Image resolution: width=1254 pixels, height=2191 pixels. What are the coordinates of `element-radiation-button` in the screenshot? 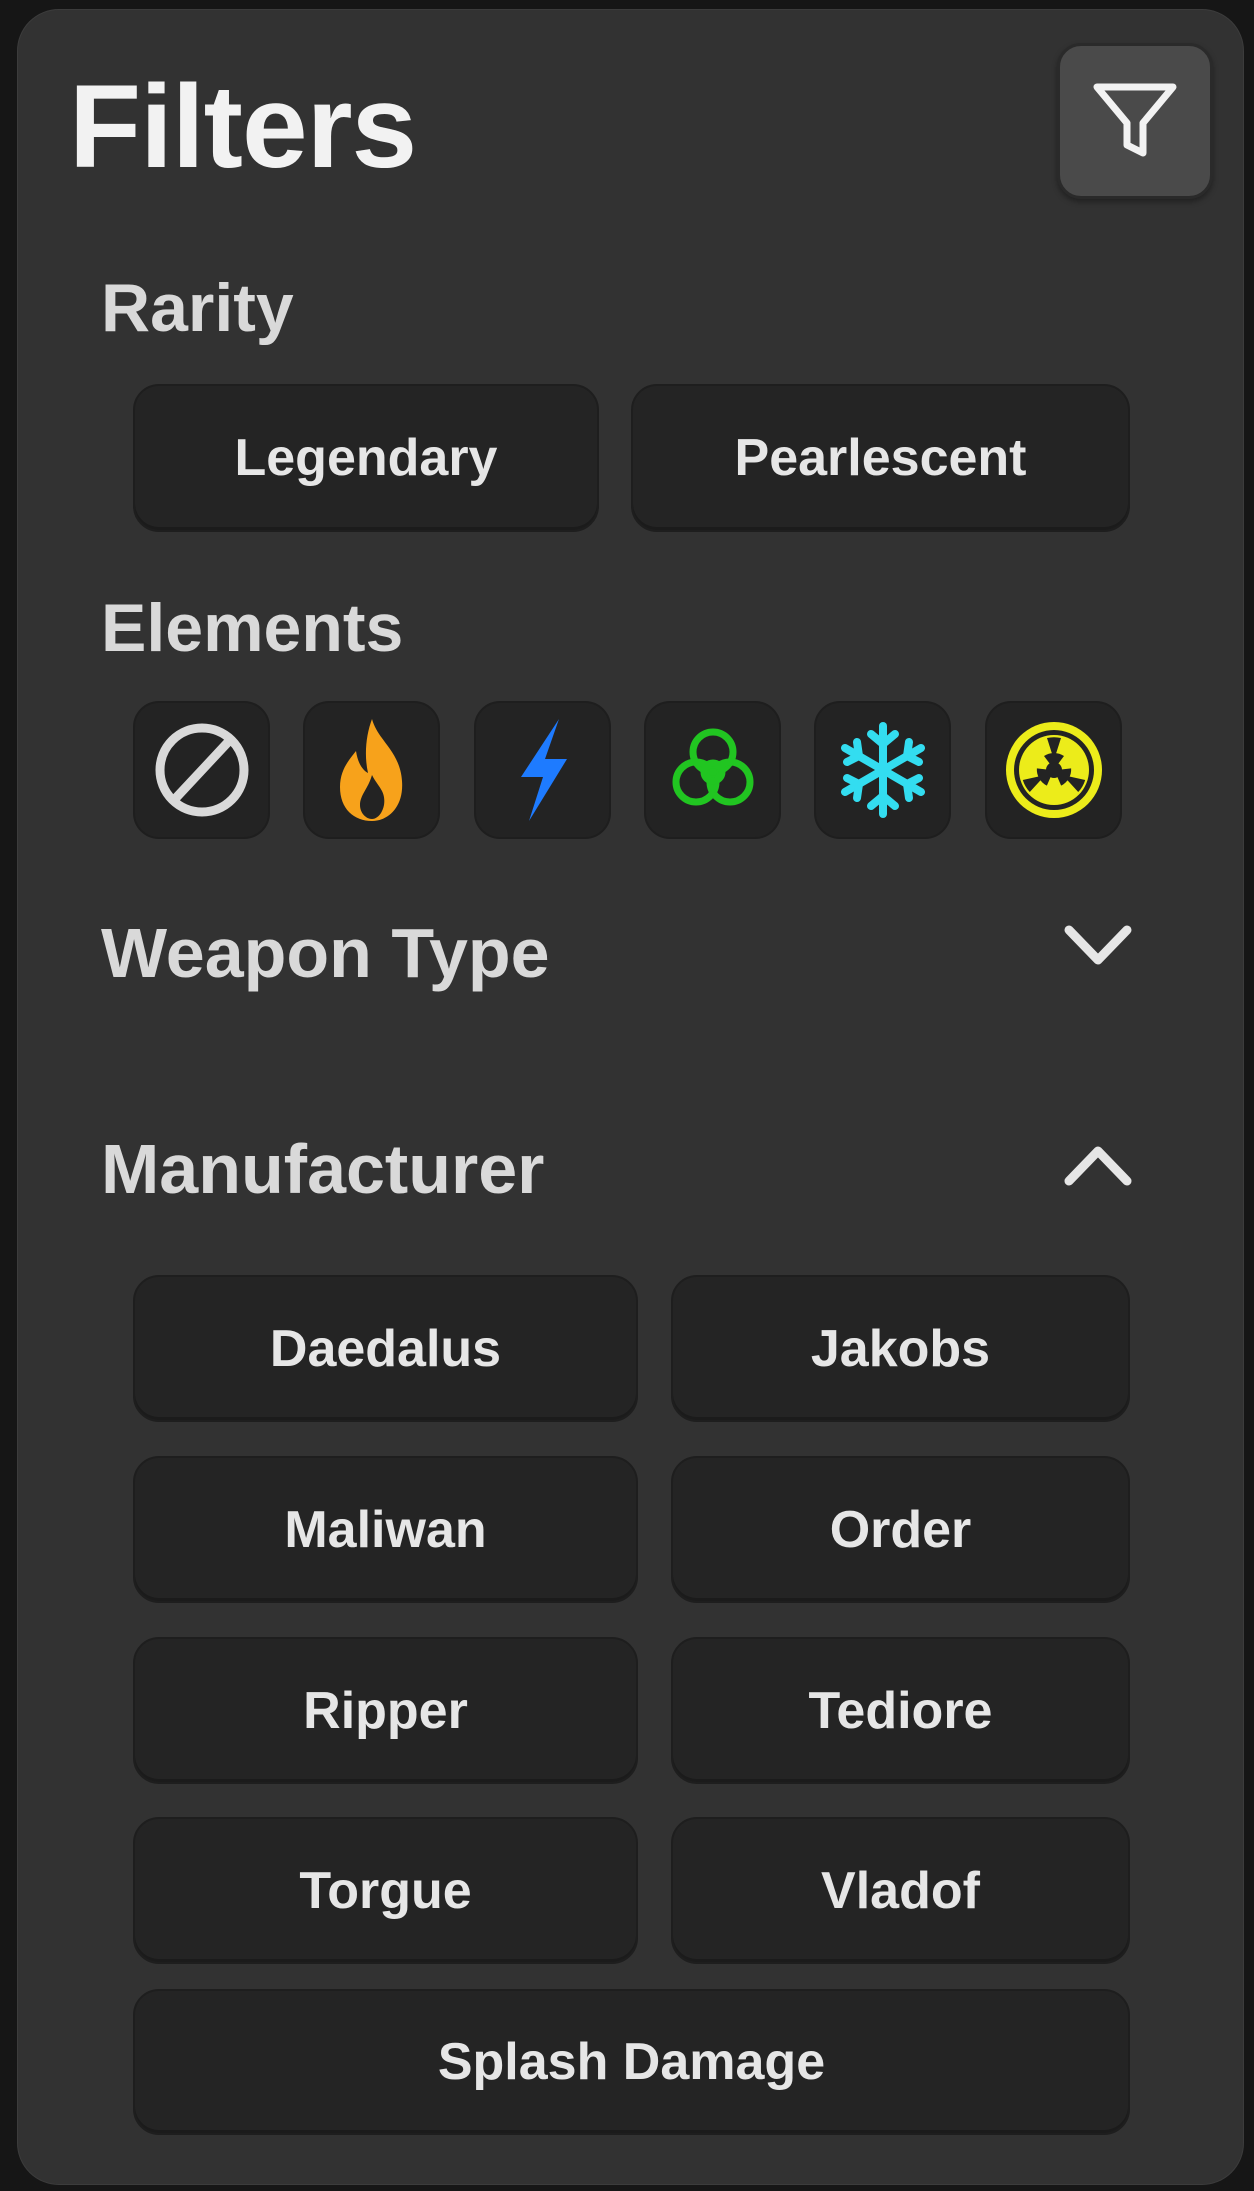 It's located at (1053, 770).